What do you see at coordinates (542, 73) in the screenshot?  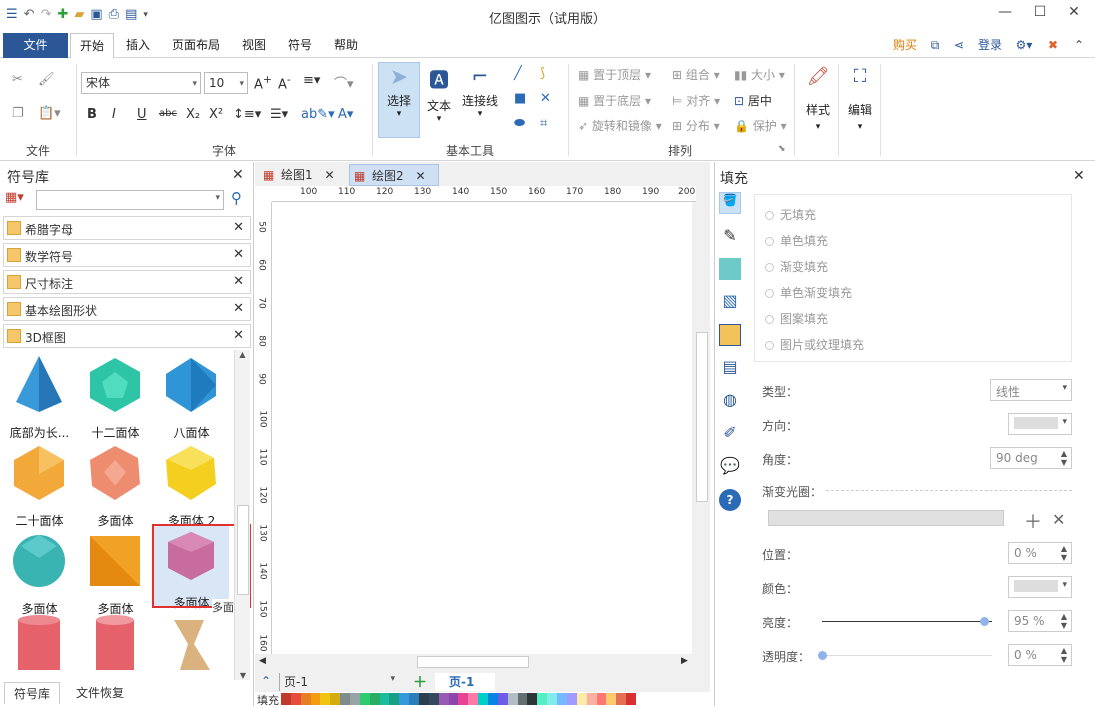 I see `arc-icon: ⟆` at bounding box center [542, 73].